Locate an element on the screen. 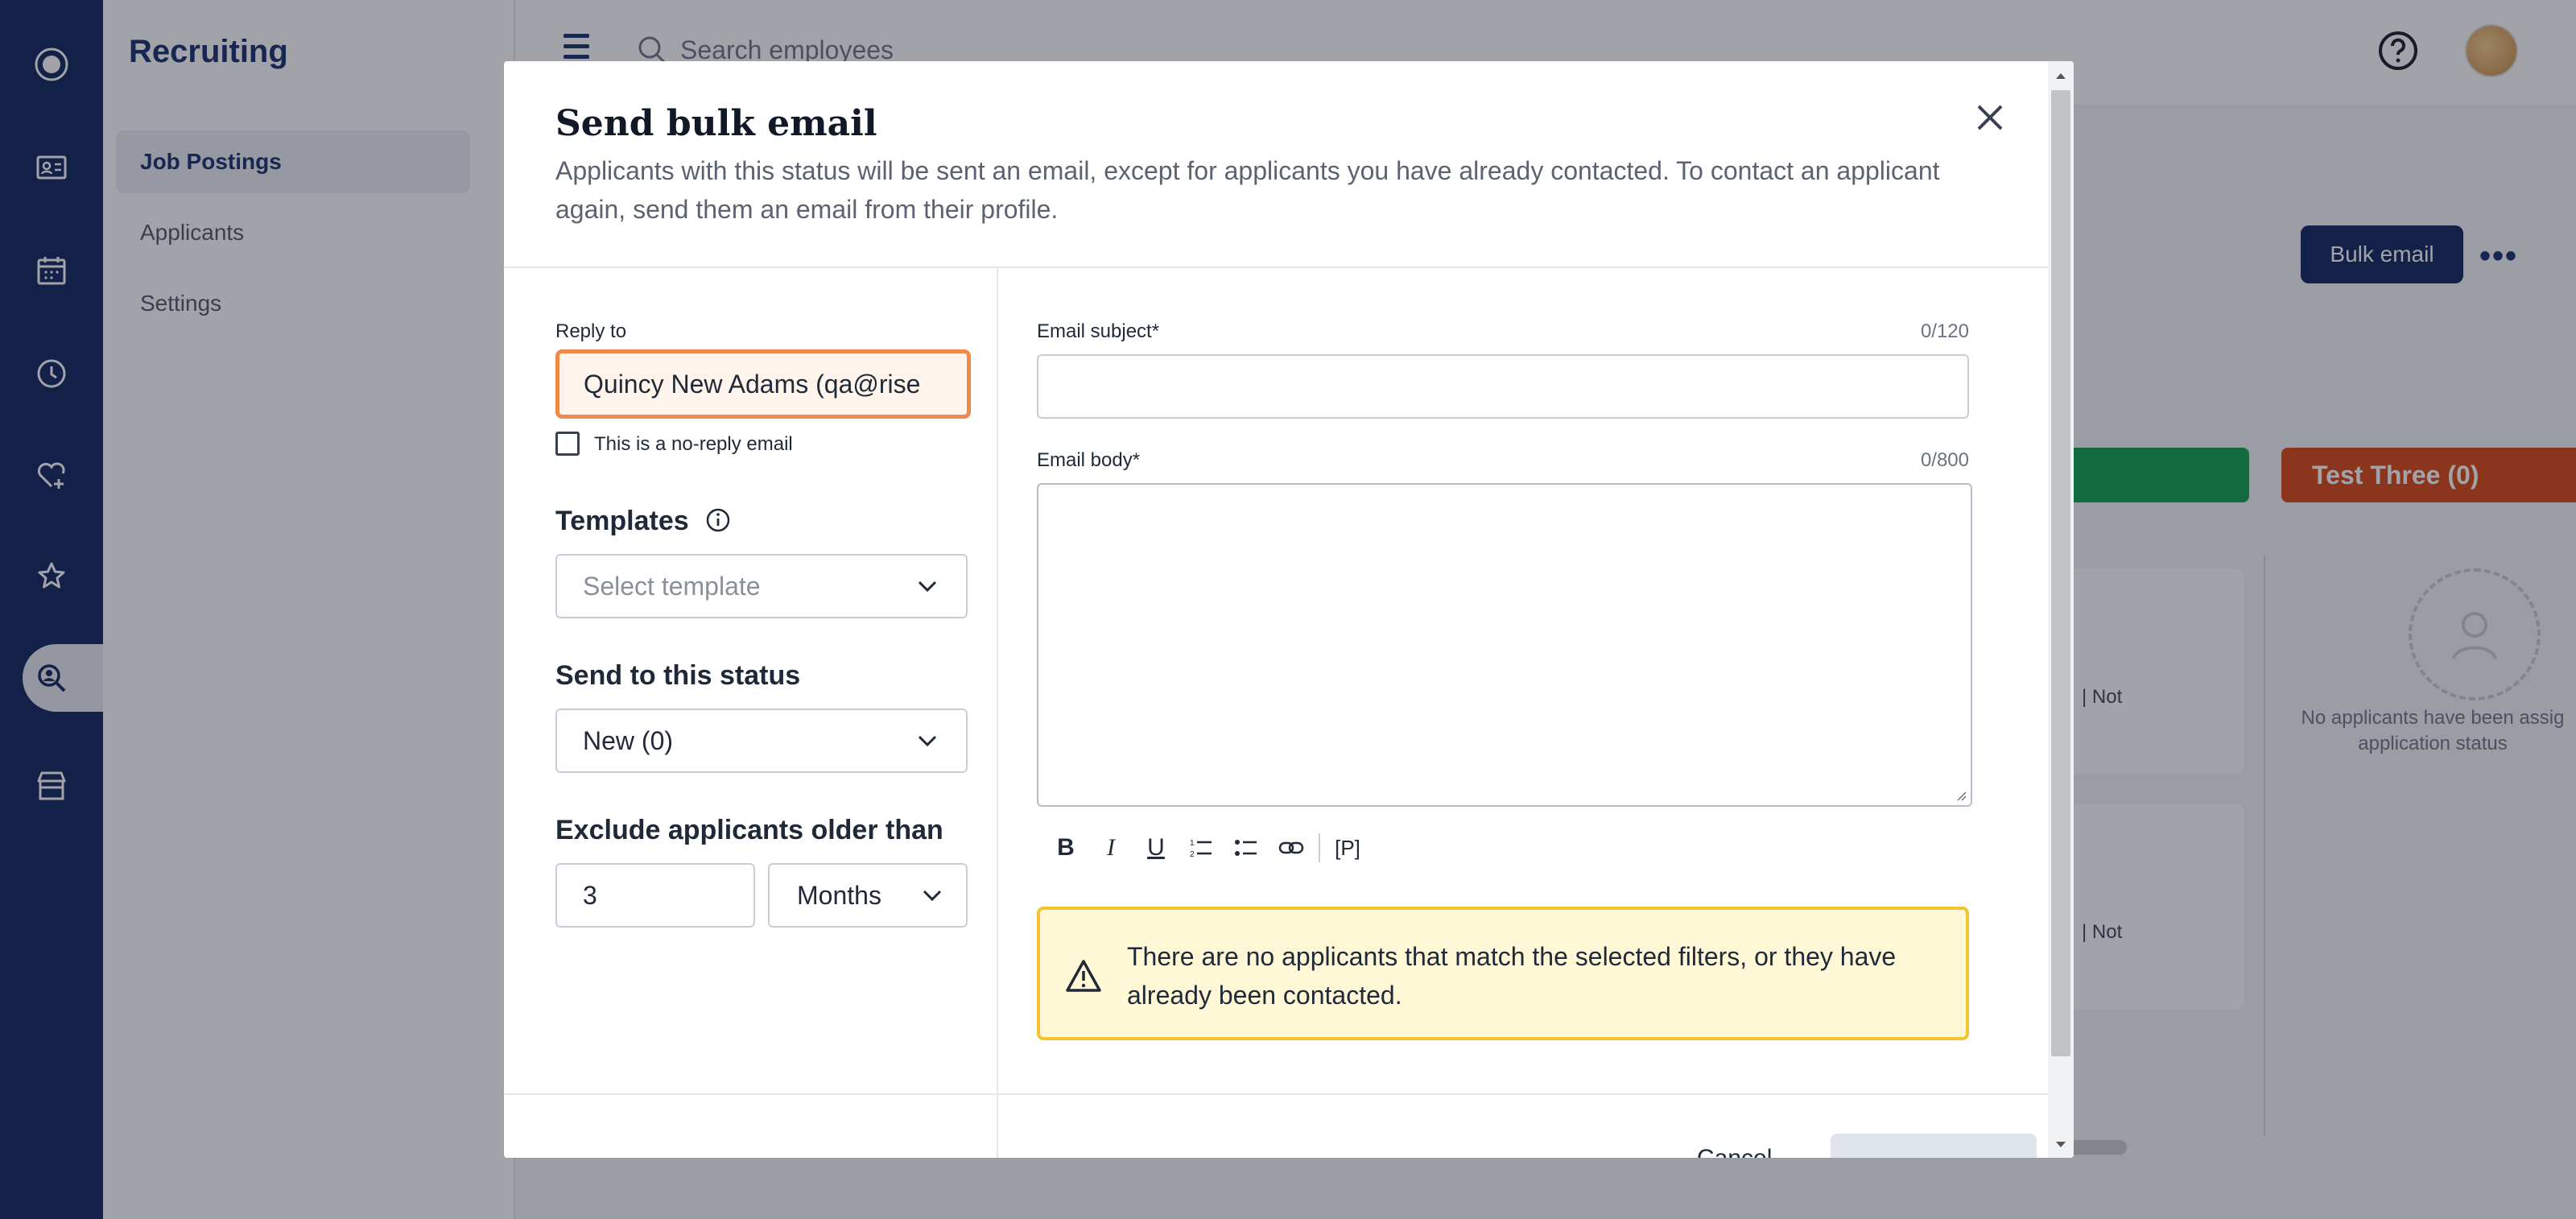 Image resolution: width=2576 pixels, height=1219 pixels. italic-button: I is located at coordinates (1110, 848).